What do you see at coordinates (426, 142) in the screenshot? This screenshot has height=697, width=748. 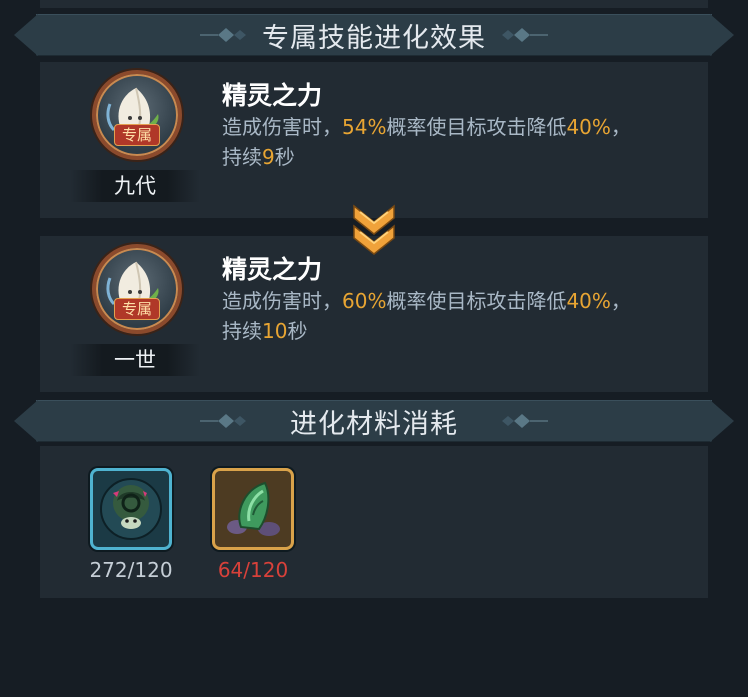 I see `skill-description: 造成伤害时，54%概率使目标攻击降低40%， 持续9秒` at bounding box center [426, 142].